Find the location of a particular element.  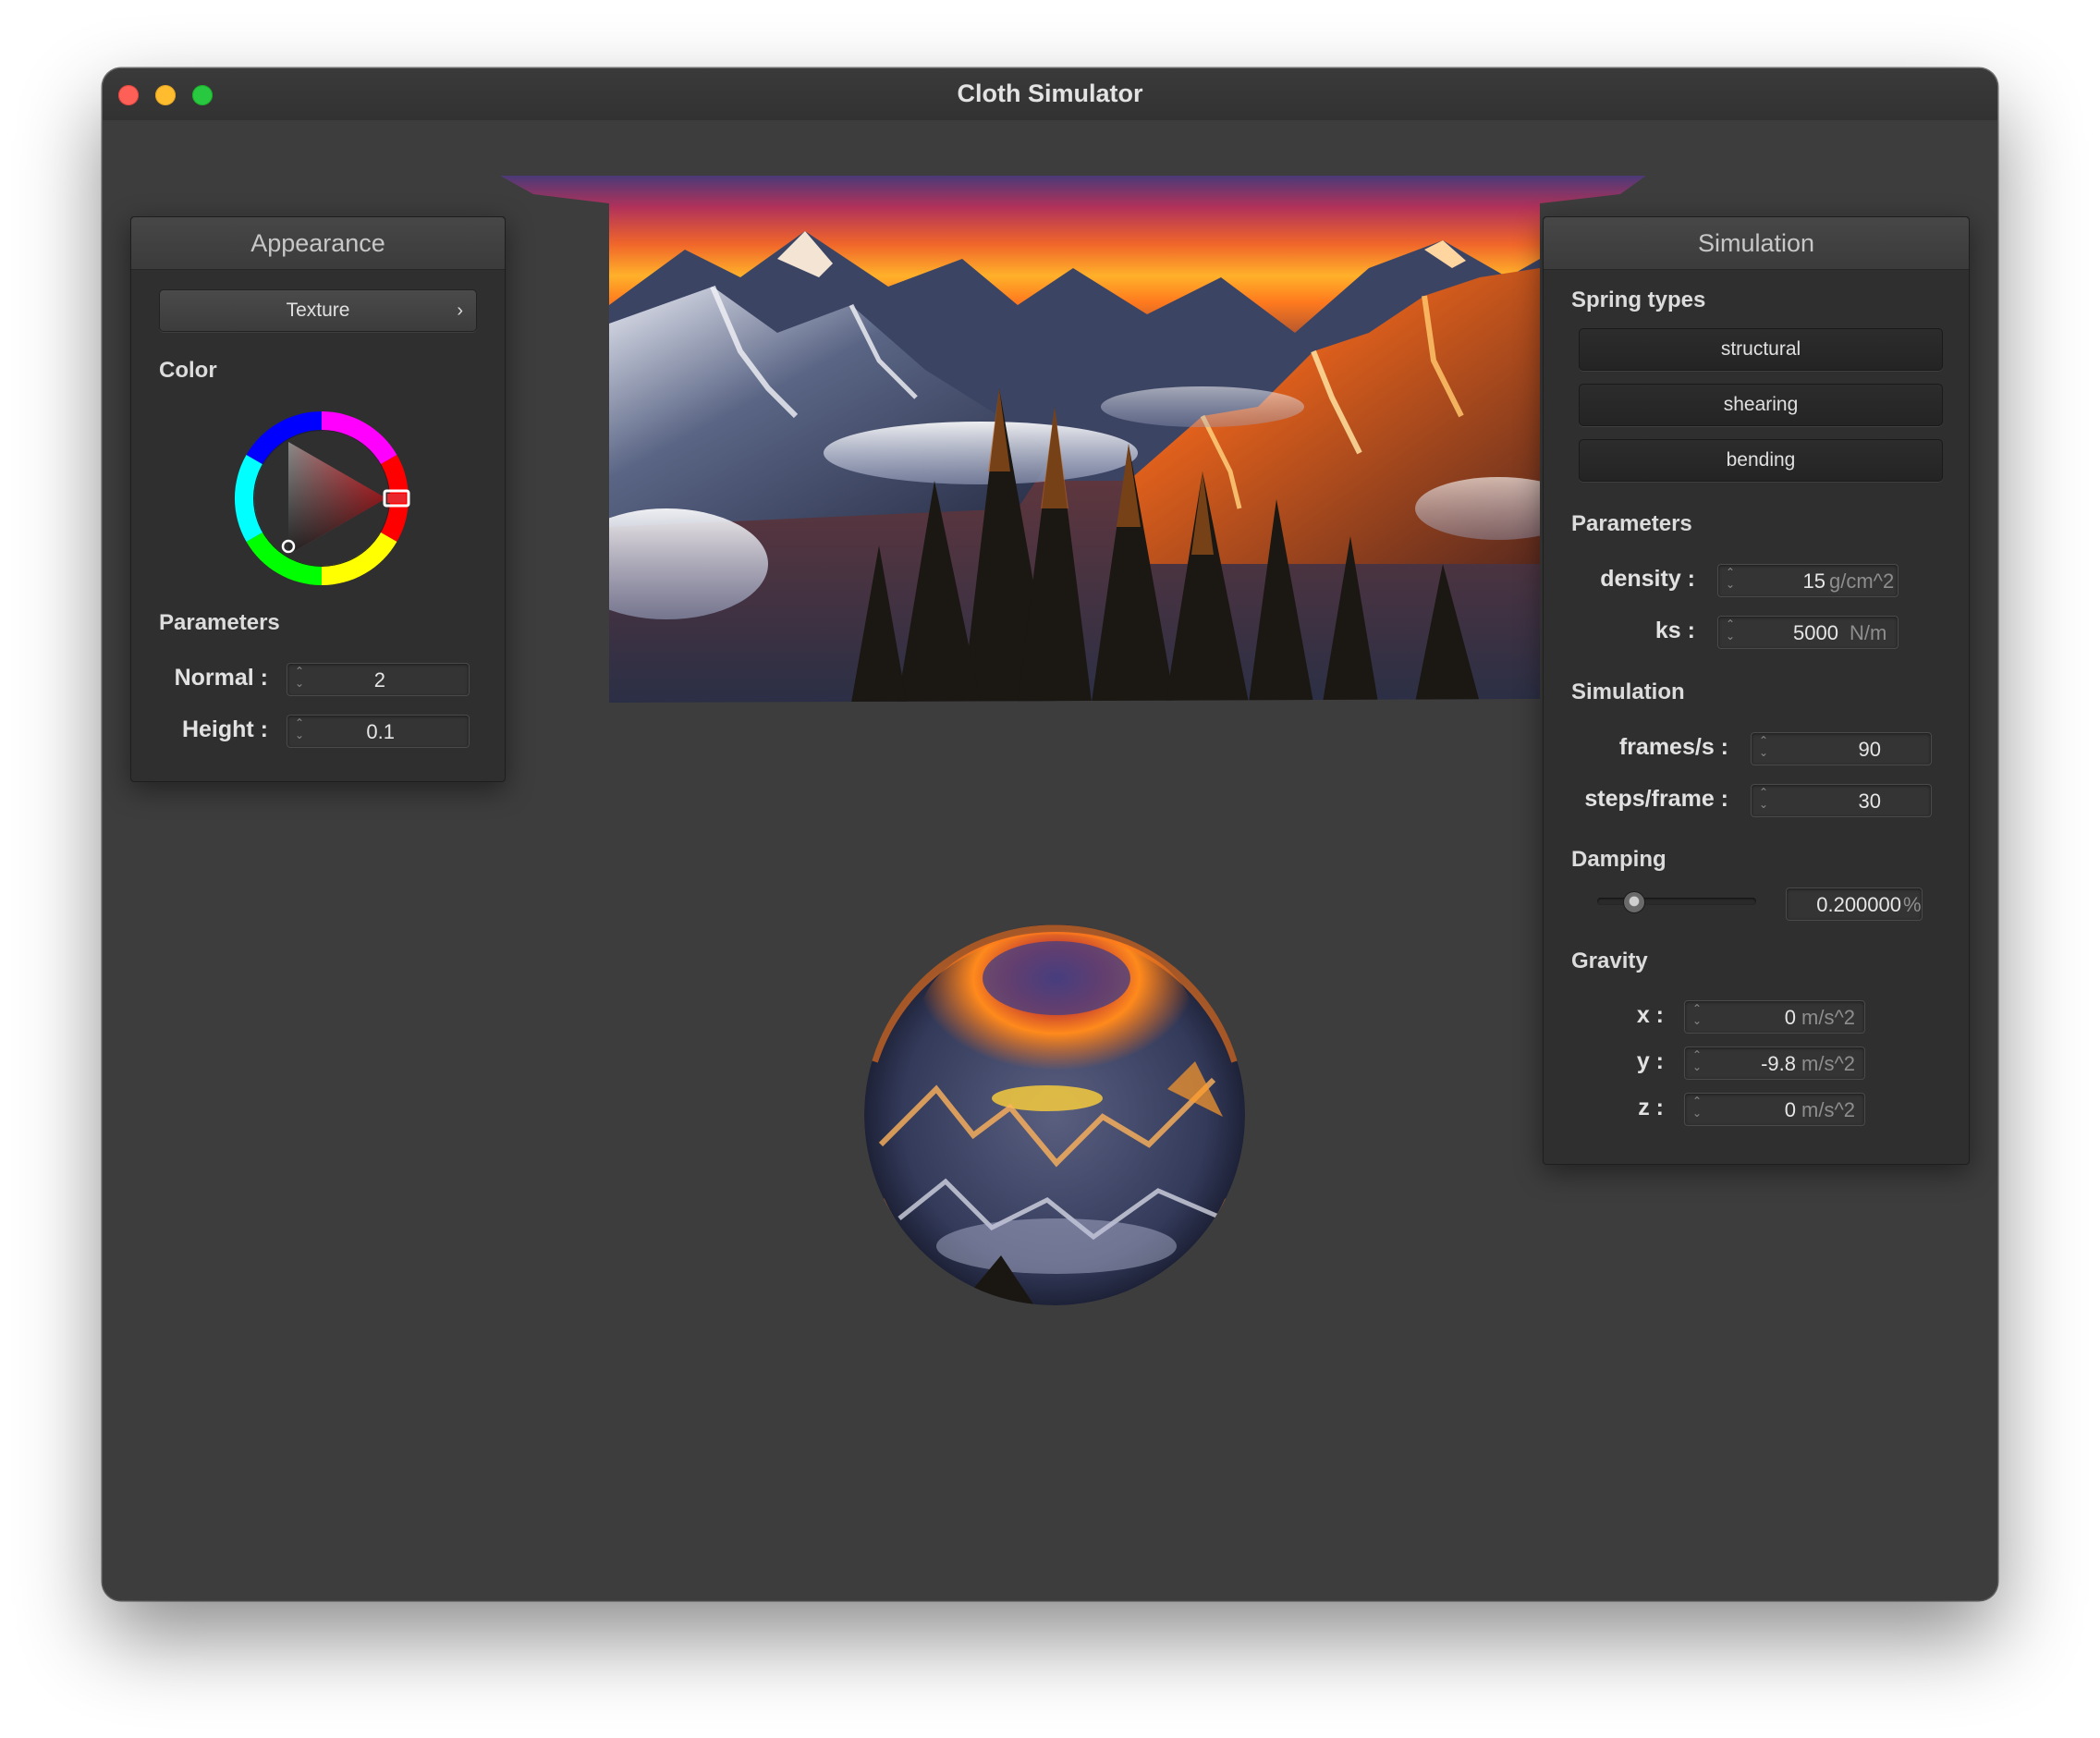

gravity-label: Gravity is located at coordinates (1610, 961).